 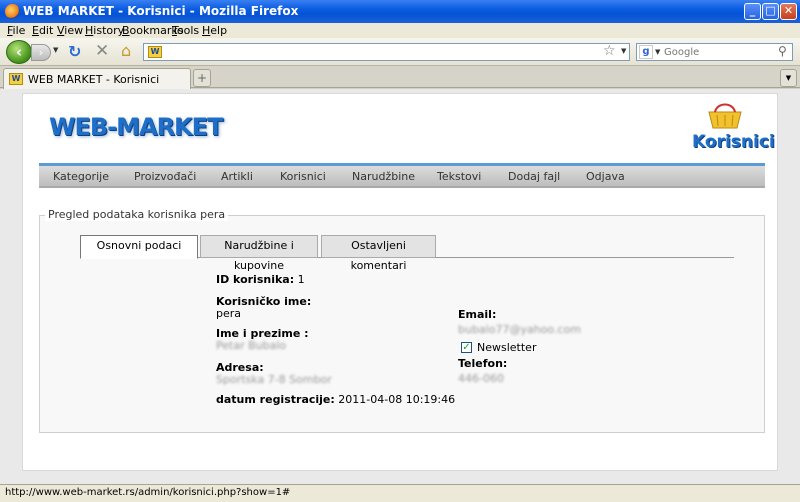 I want to click on menu-file: File, so click(x=16, y=30).